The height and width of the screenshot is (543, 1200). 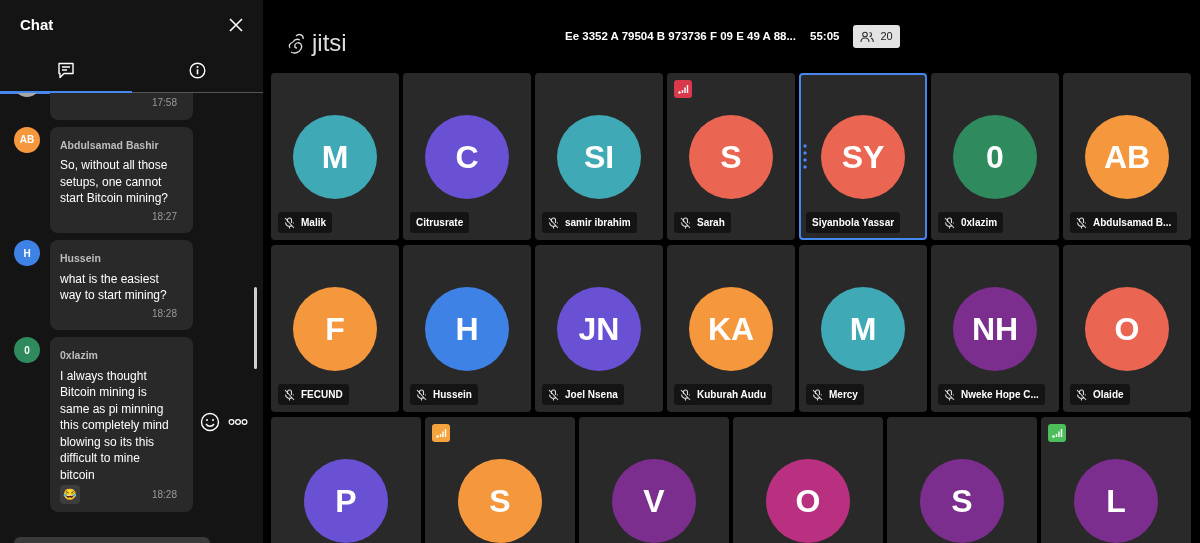 I want to click on participant-tile: SY Siyanbola Yassar, so click(x=863, y=156).